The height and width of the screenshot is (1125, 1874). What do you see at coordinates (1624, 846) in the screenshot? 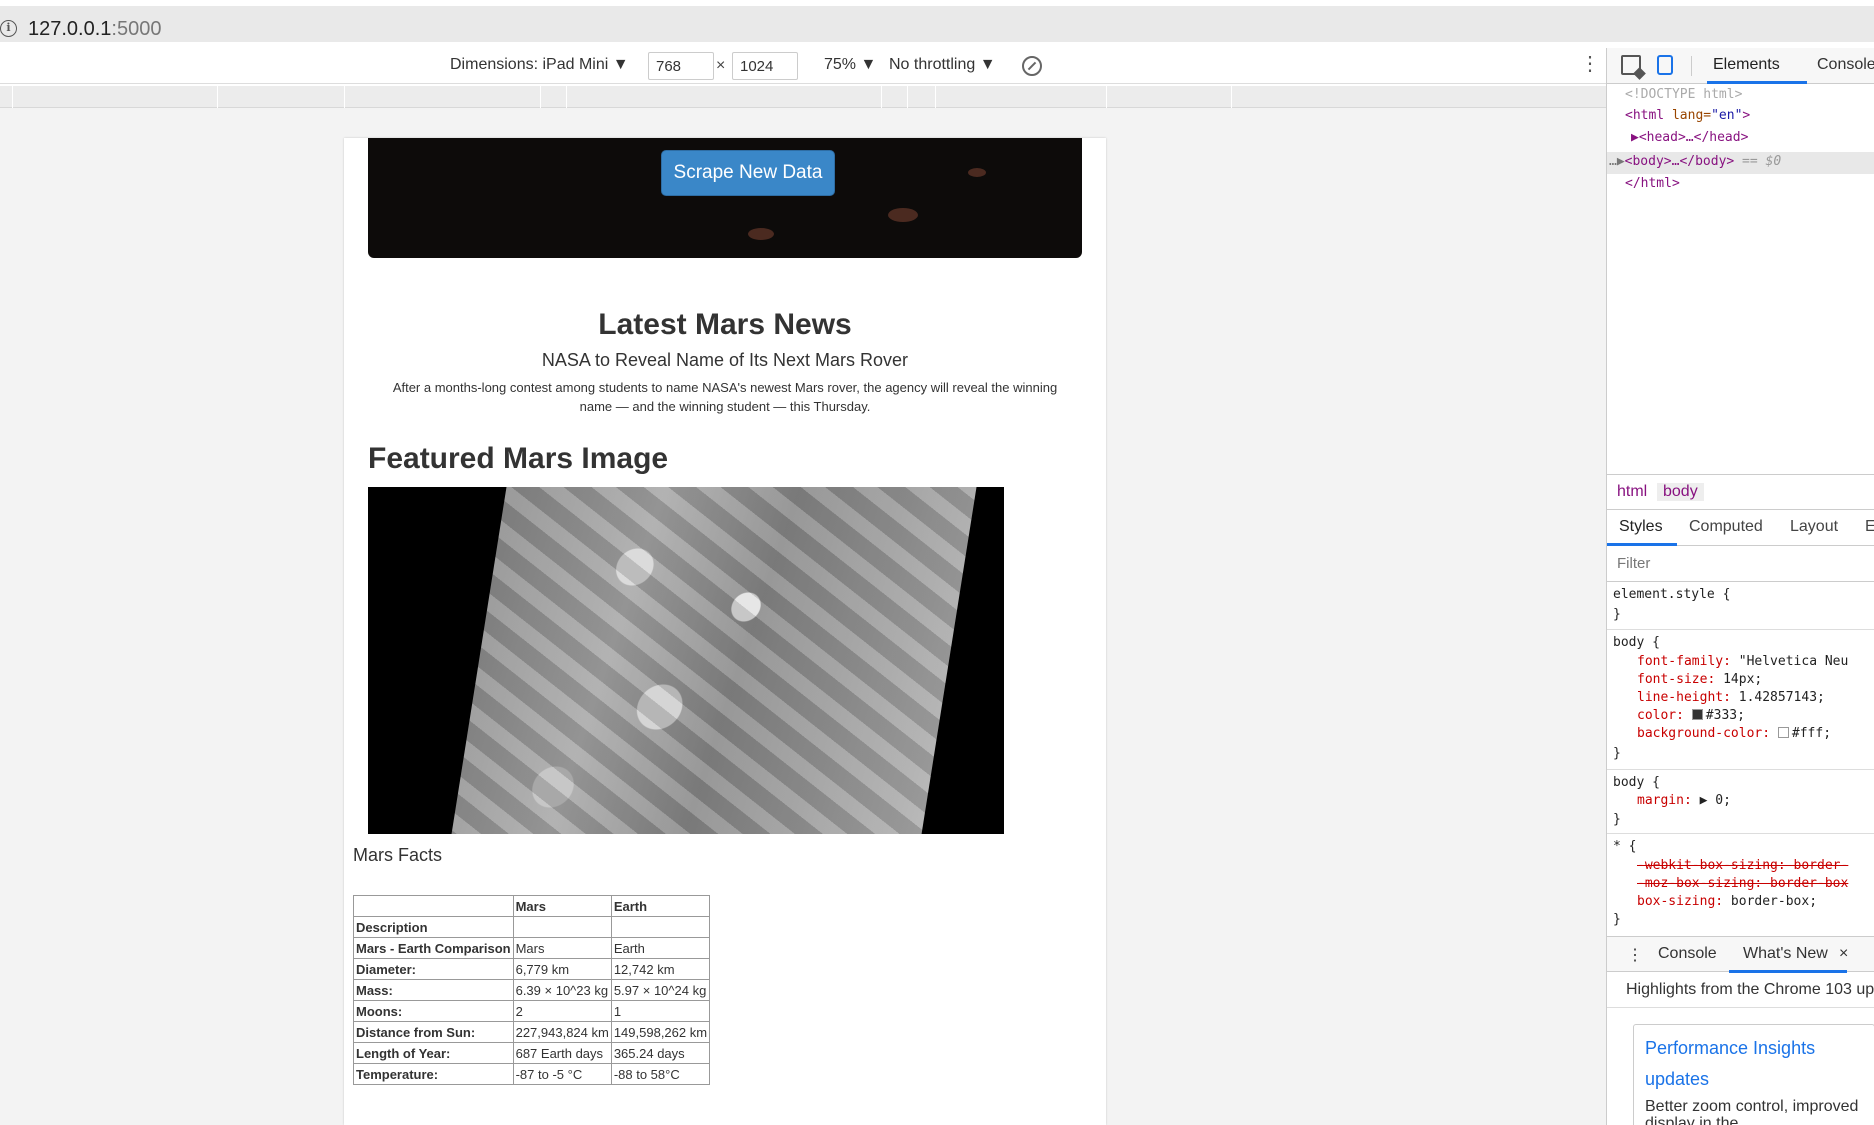
I see `rule-selector: * {` at bounding box center [1624, 846].